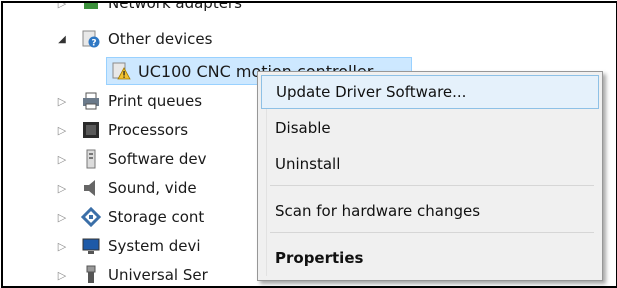  What do you see at coordinates (155, 101) in the screenshot?
I see `tree-item-label: Print queues` at bounding box center [155, 101].